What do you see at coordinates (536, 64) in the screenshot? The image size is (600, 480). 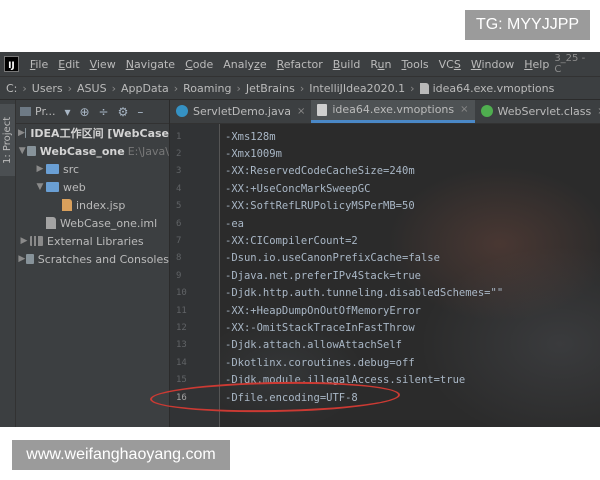 I see `menu-item: Help` at bounding box center [536, 64].